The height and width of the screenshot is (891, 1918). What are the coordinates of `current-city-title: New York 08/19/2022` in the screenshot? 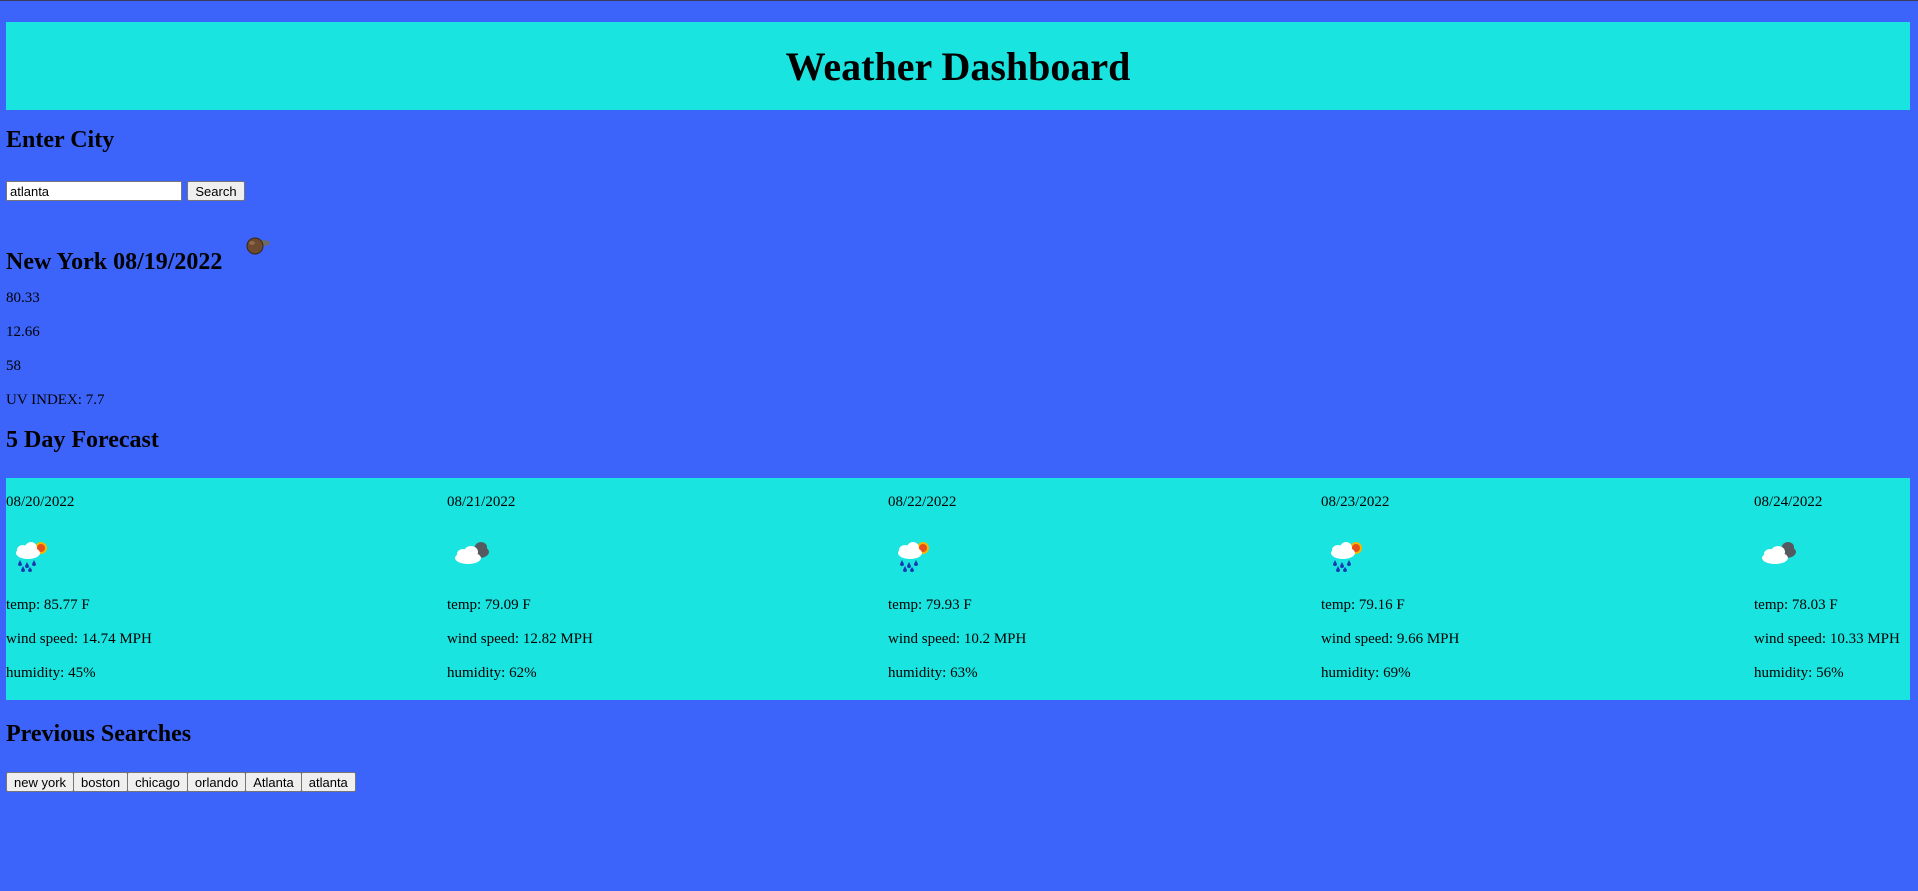 It's located at (114, 262).